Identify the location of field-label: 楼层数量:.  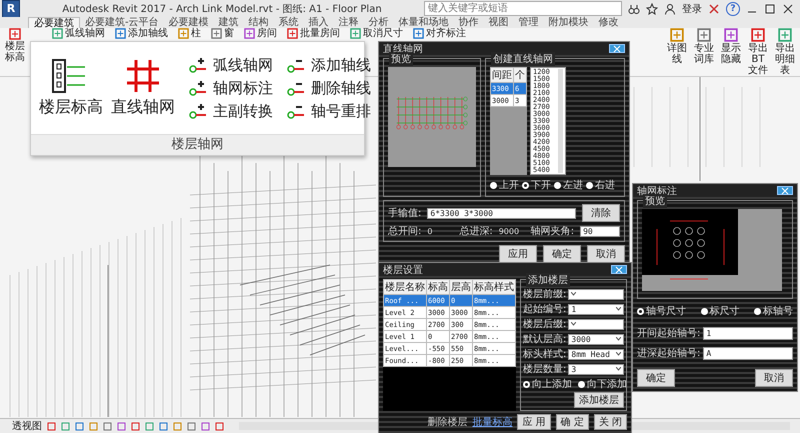
(544, 369).